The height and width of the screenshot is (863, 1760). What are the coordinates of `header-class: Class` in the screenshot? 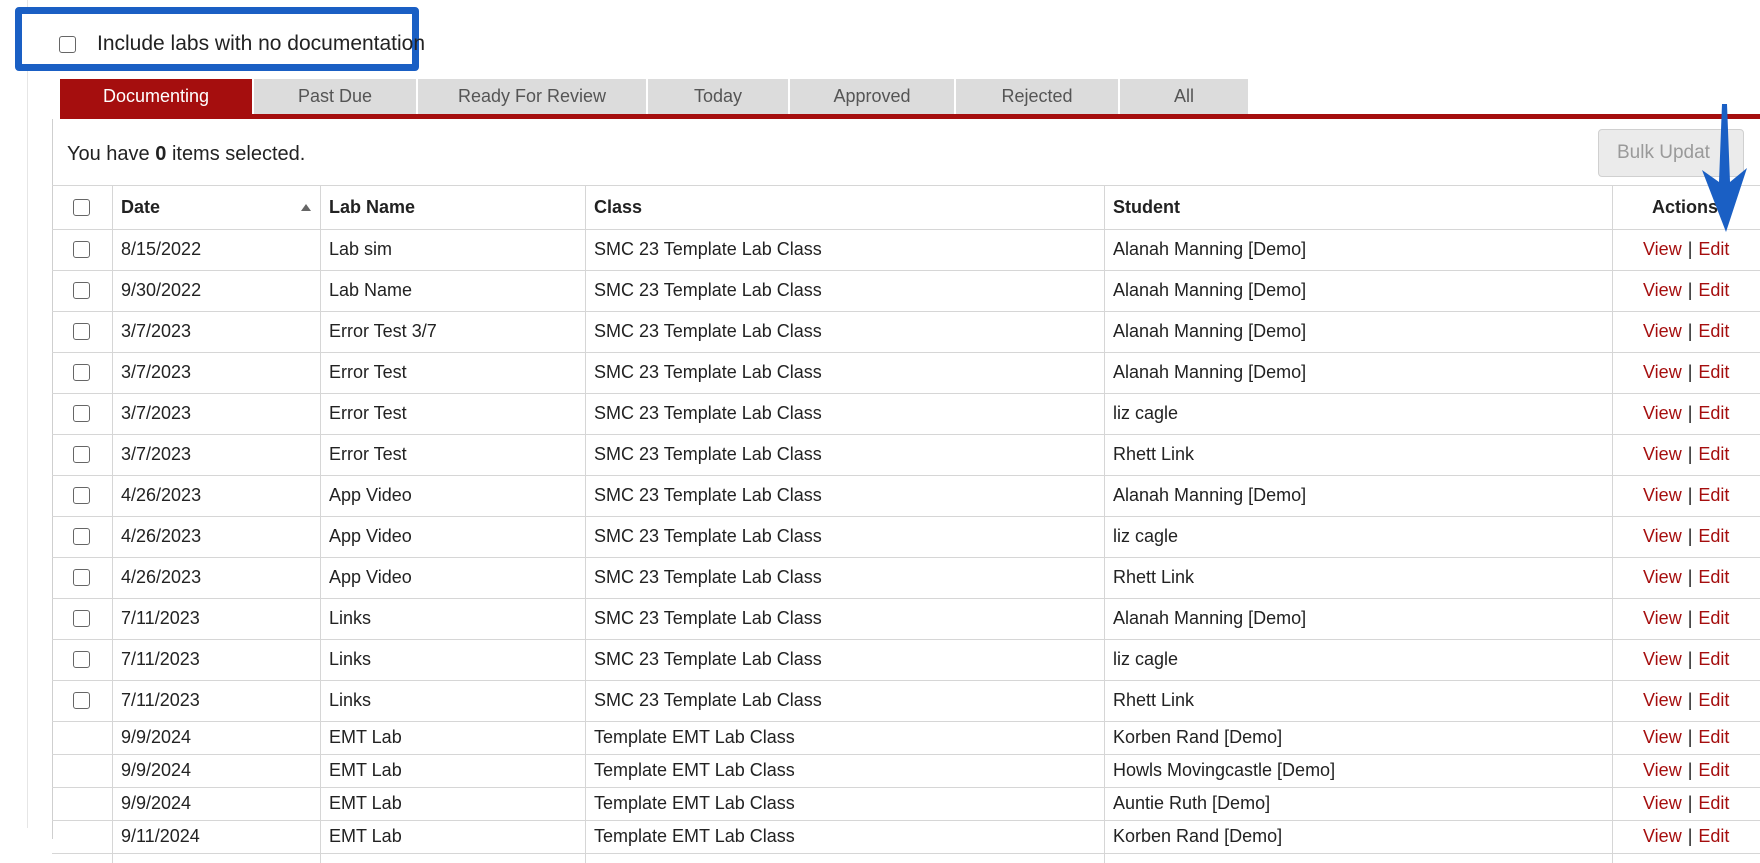 It's located at (618, 207).